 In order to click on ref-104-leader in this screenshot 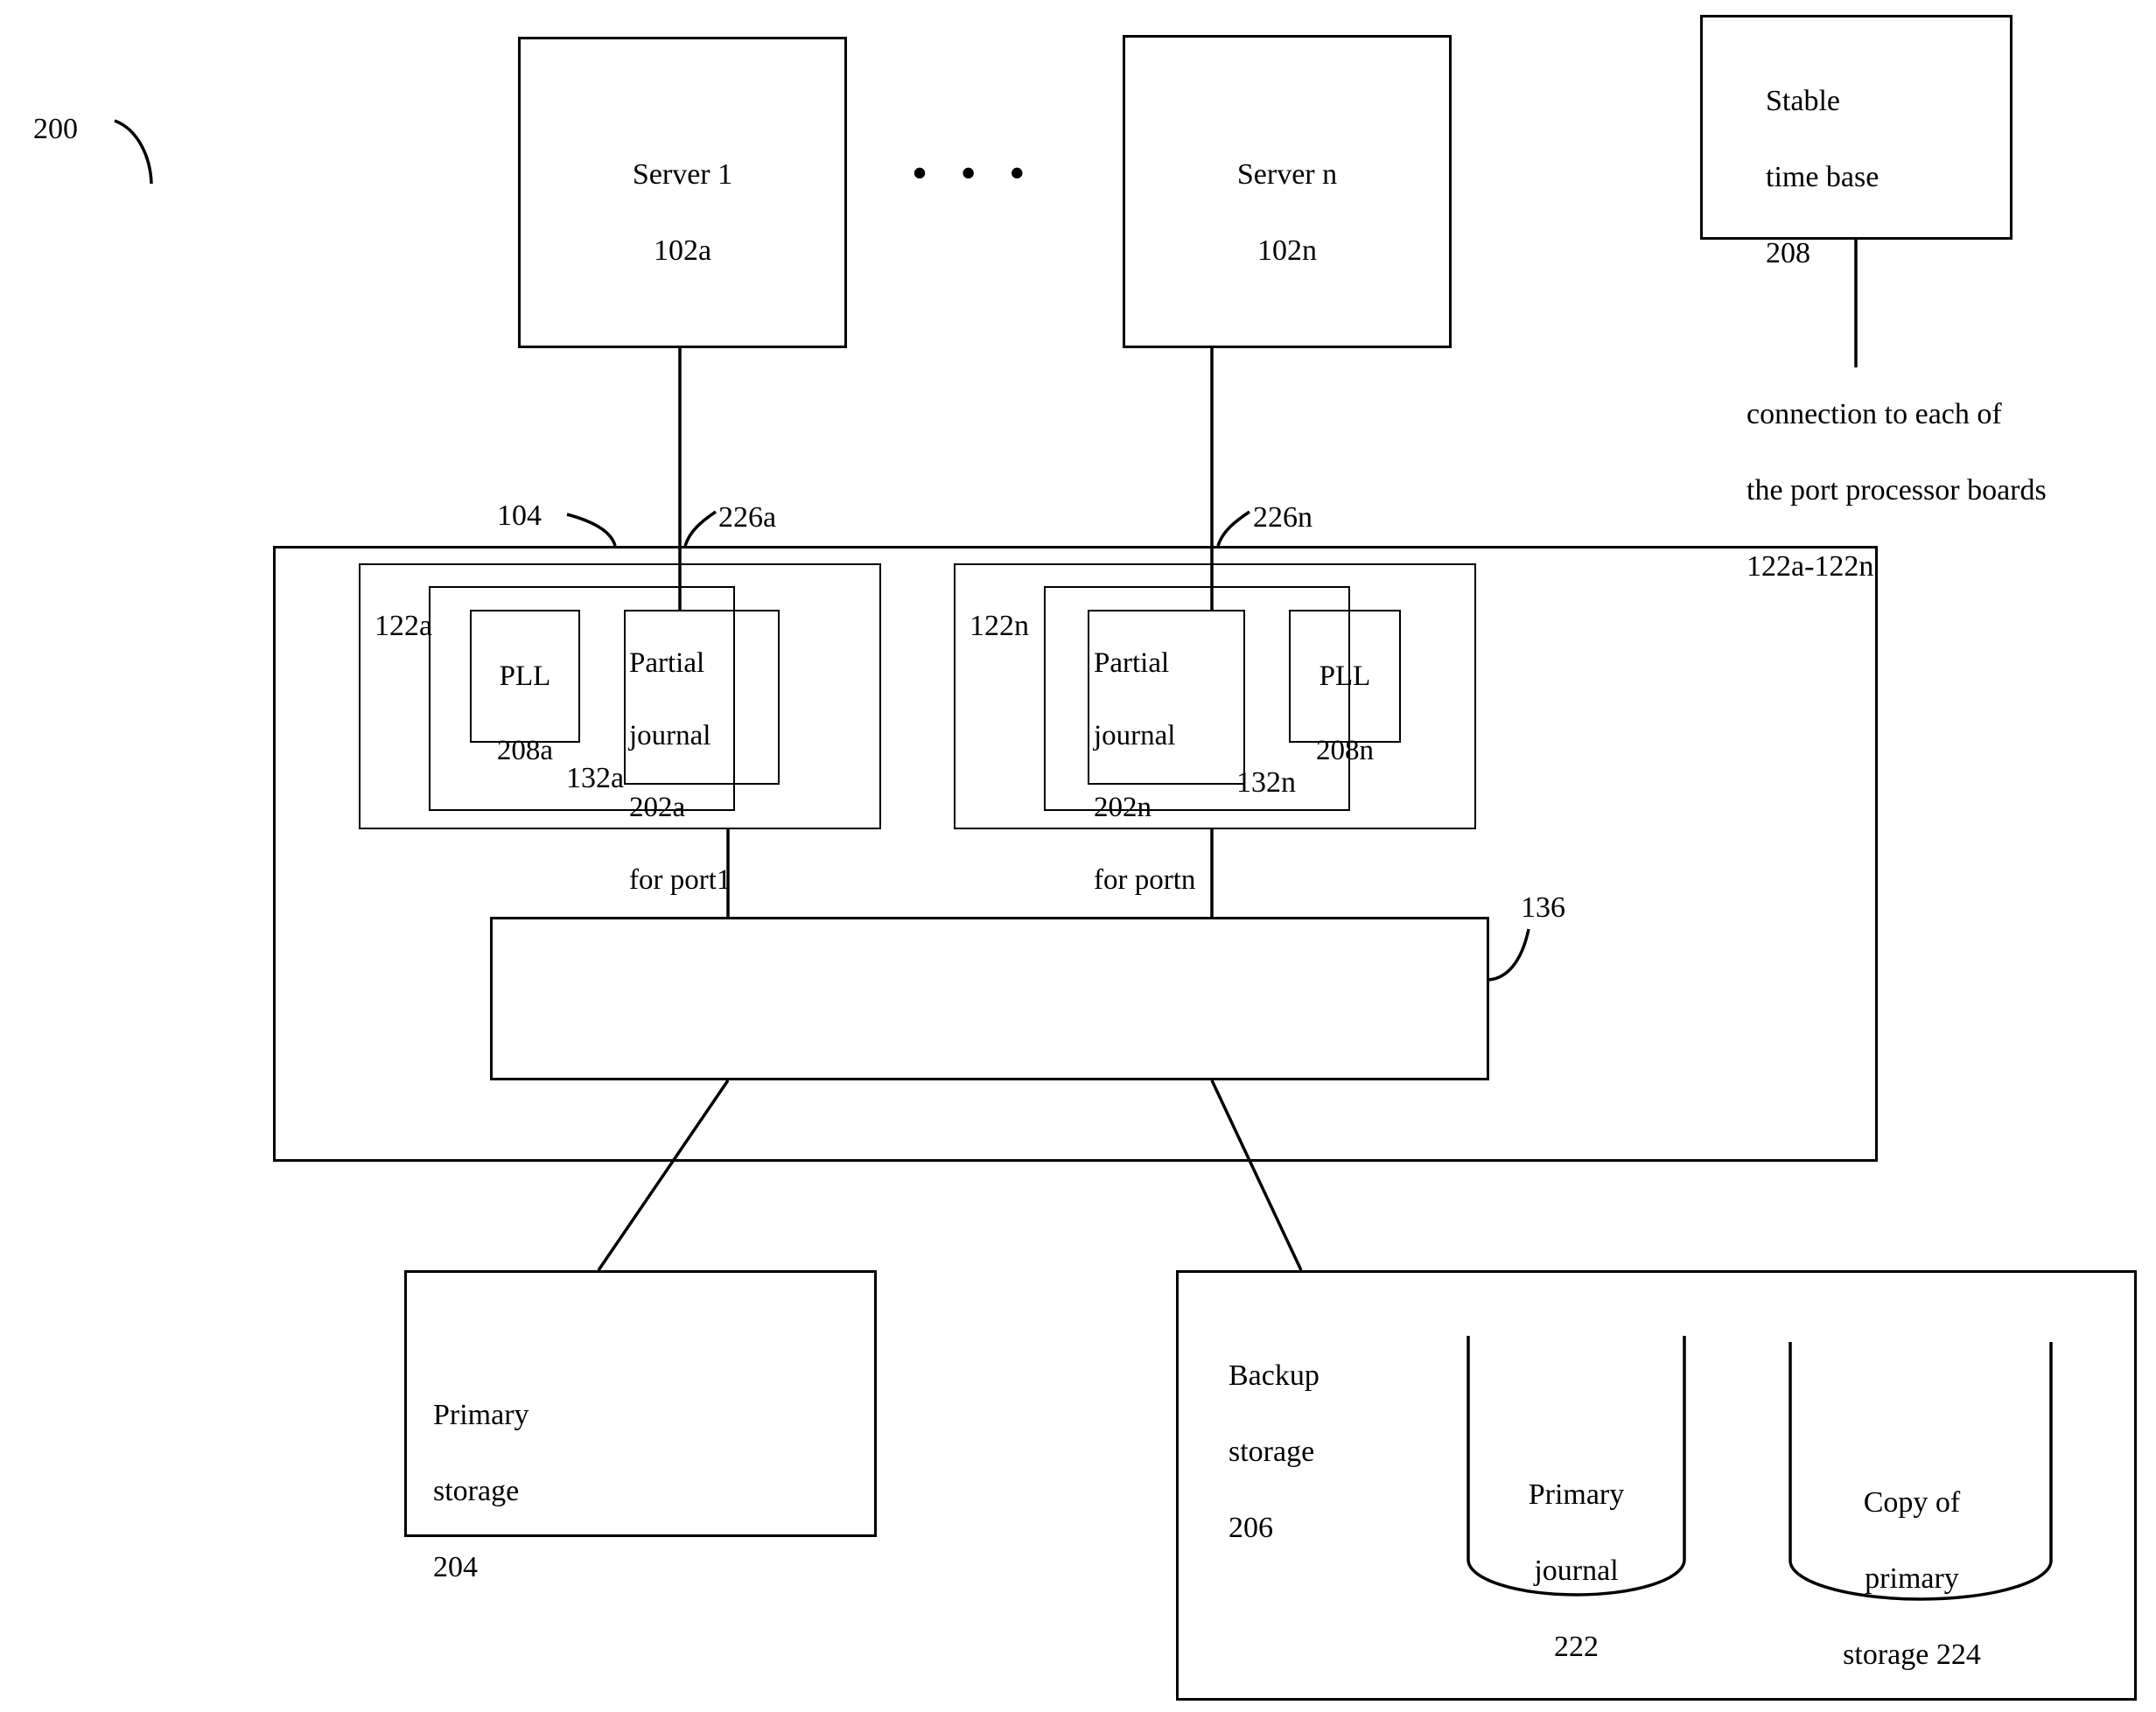, I will do `click(591, 530)`.